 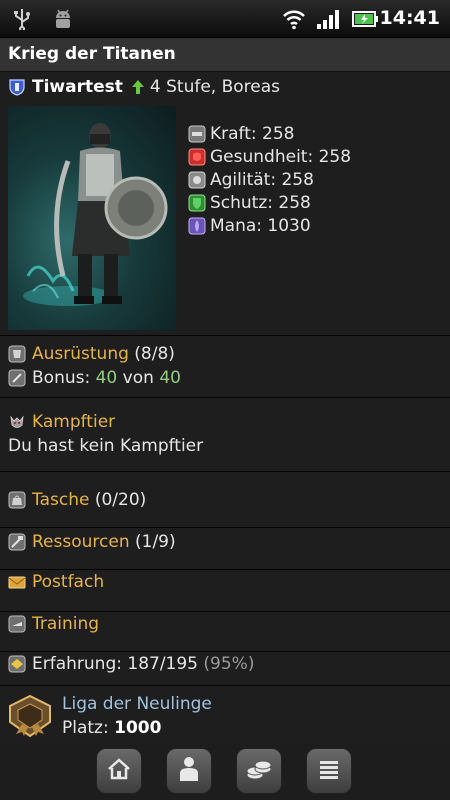 I want to click on training-link: Training, so click(x=65, y=624).